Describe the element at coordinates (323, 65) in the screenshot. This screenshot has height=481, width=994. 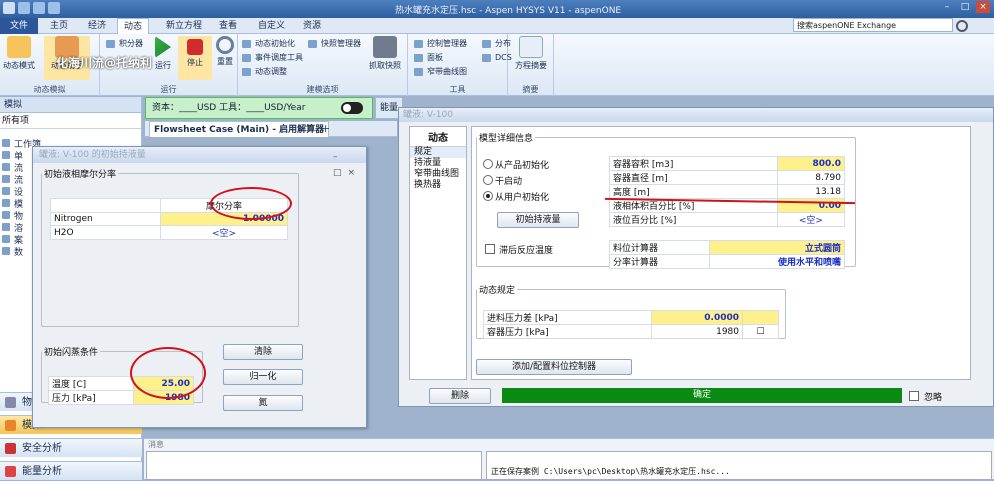
I see `group-model: 动态初始化 事件调度工具 动态调整 快照管理器 抓取快照 建模选项` at that location.